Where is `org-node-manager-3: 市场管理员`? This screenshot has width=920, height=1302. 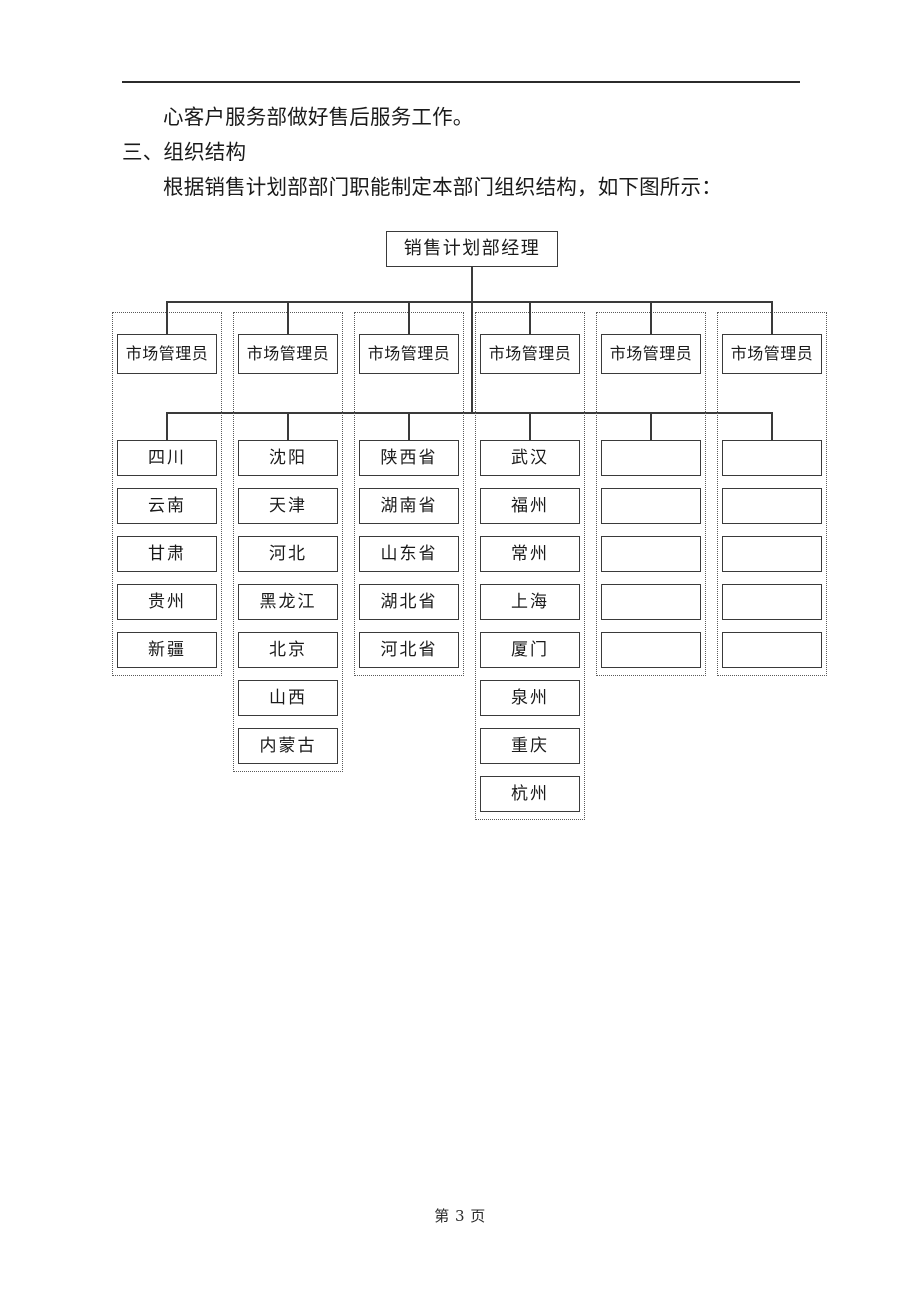
org-node-manager-3: 市场管理员 is located at coordinates (409, 354).